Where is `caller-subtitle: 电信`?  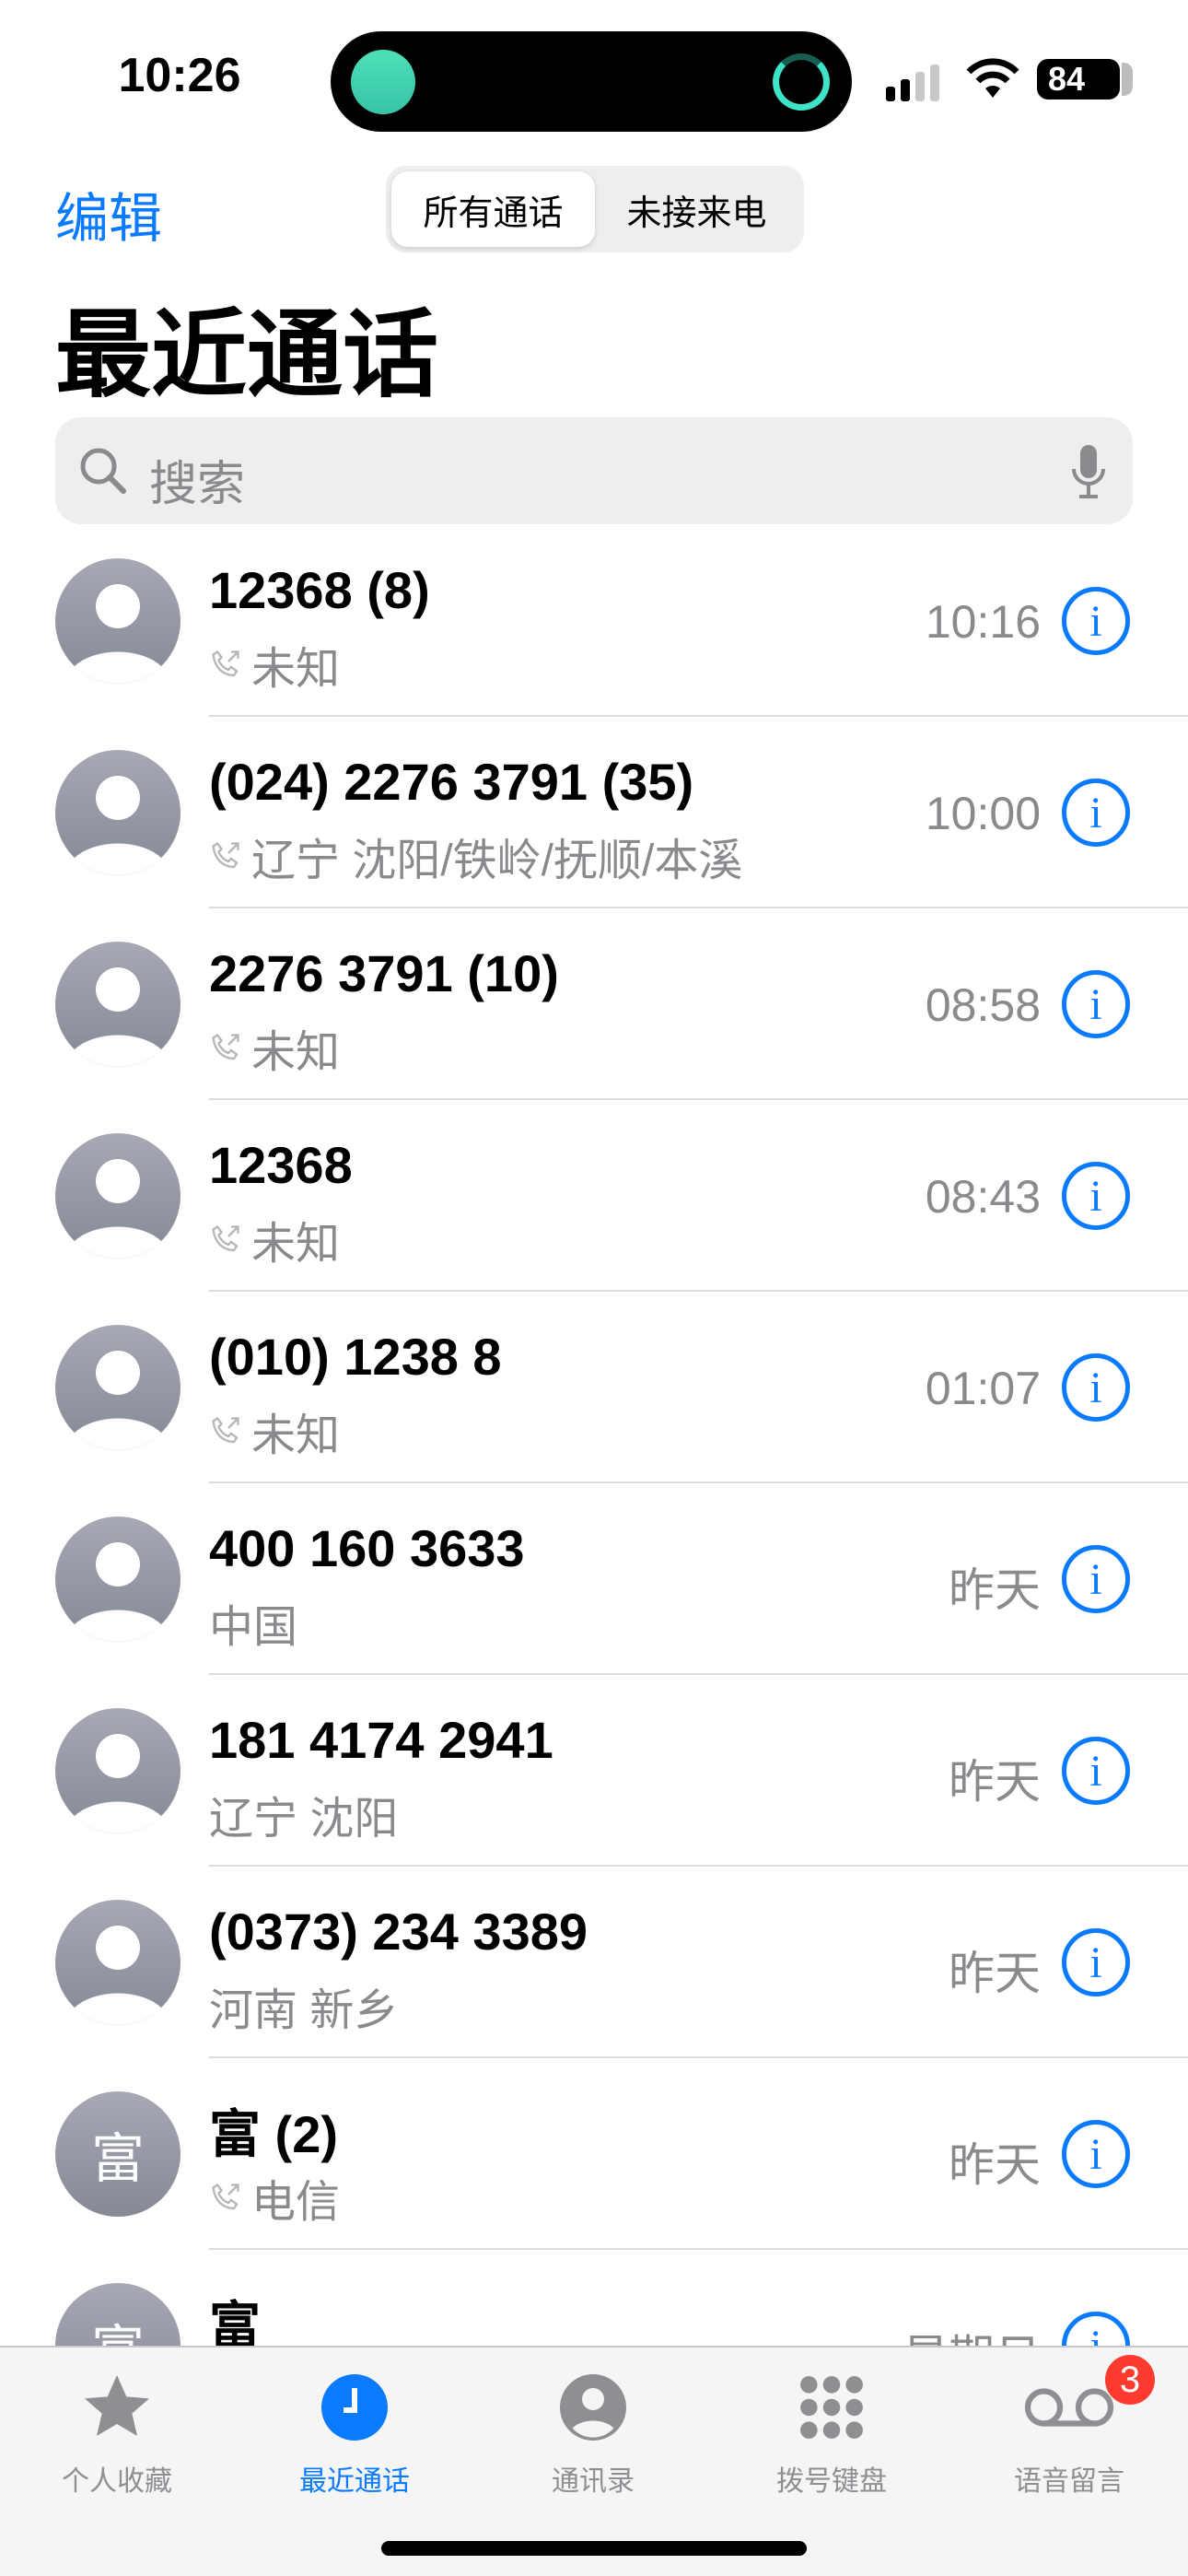 caller-subtitle: 电信 is located at coordinates (274, 2197).